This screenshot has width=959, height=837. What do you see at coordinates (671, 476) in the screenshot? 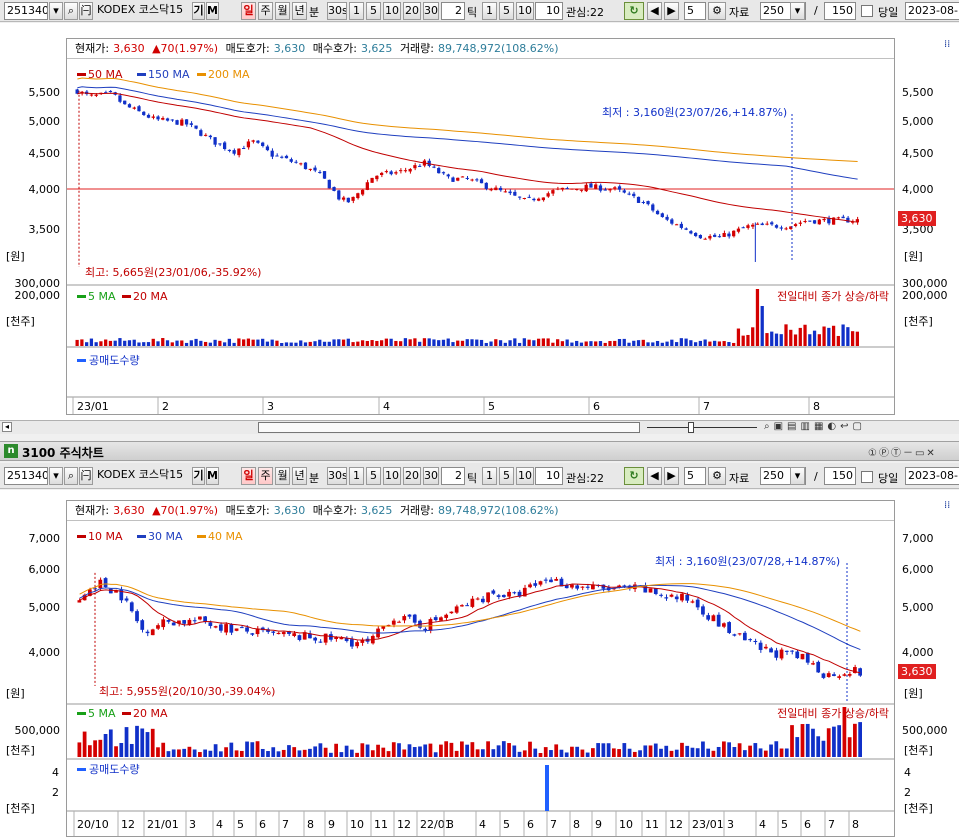
I see `next-arrow-button-2: ▶` at bounding box center [671, 476].